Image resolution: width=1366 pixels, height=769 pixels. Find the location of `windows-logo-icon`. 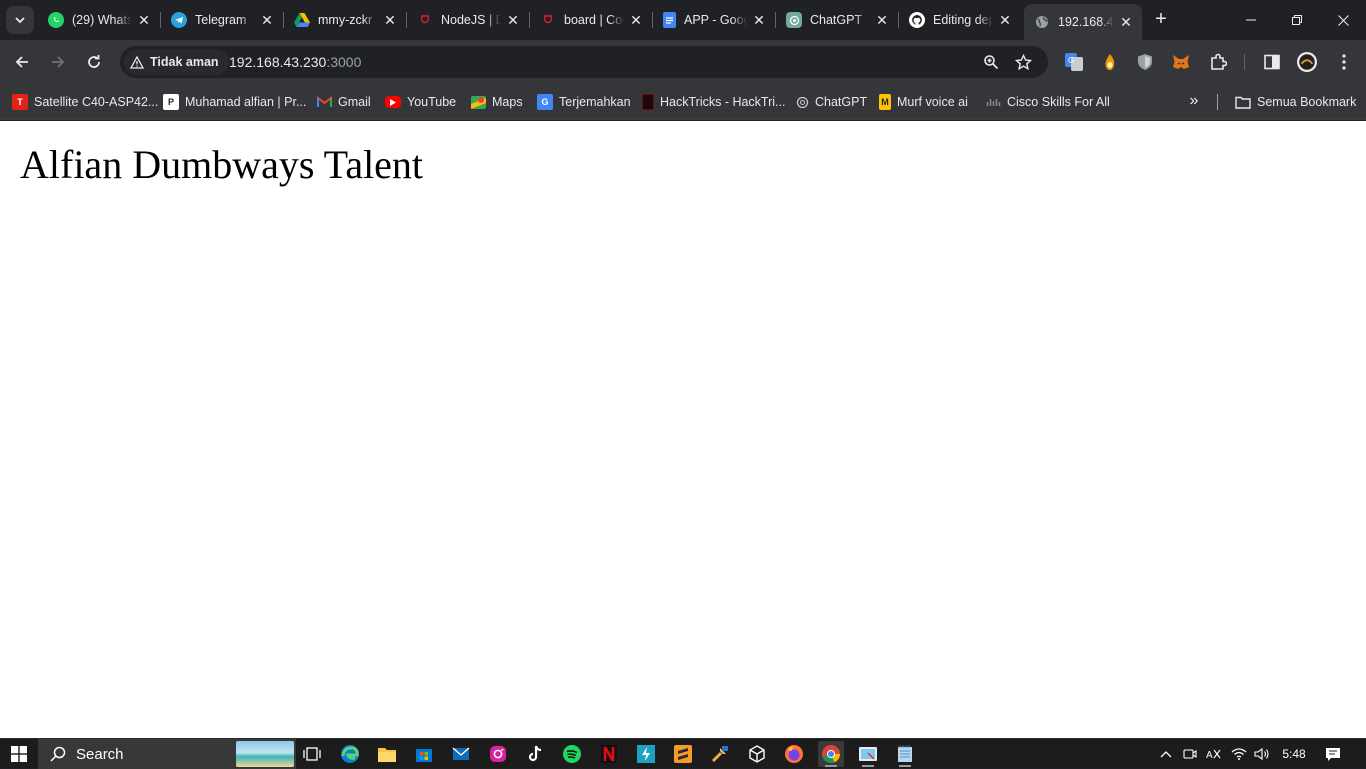

windows-logo-icon is located at coordinates (19, 754).